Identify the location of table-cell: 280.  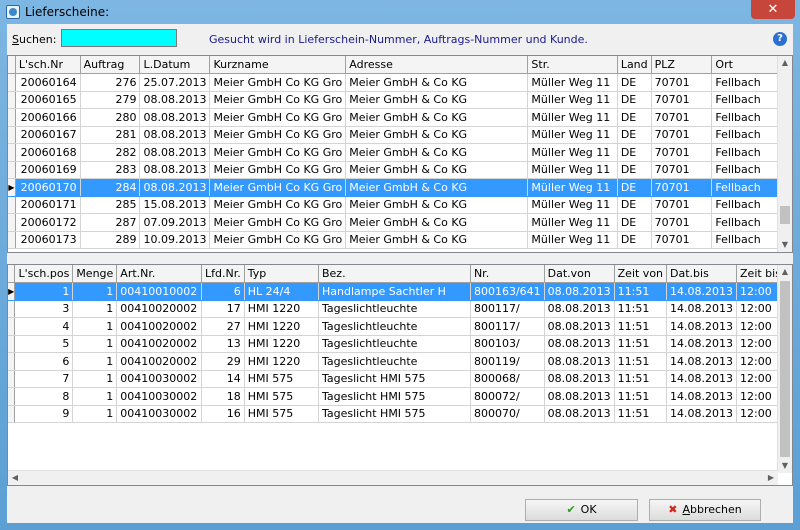
(110, 117).